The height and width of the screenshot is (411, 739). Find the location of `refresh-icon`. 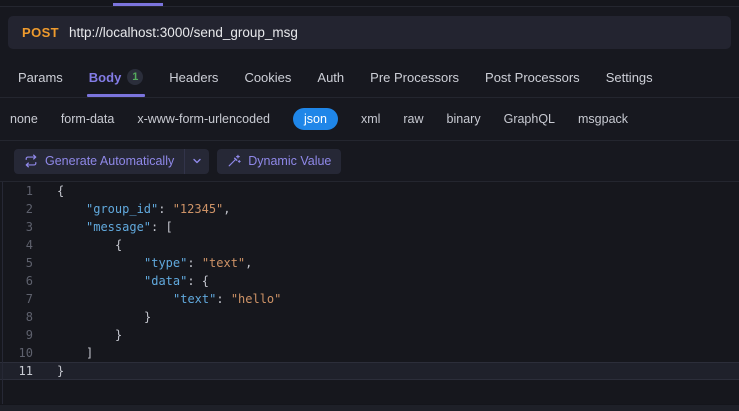

refresh-icon is located at coordinates (31, 161).